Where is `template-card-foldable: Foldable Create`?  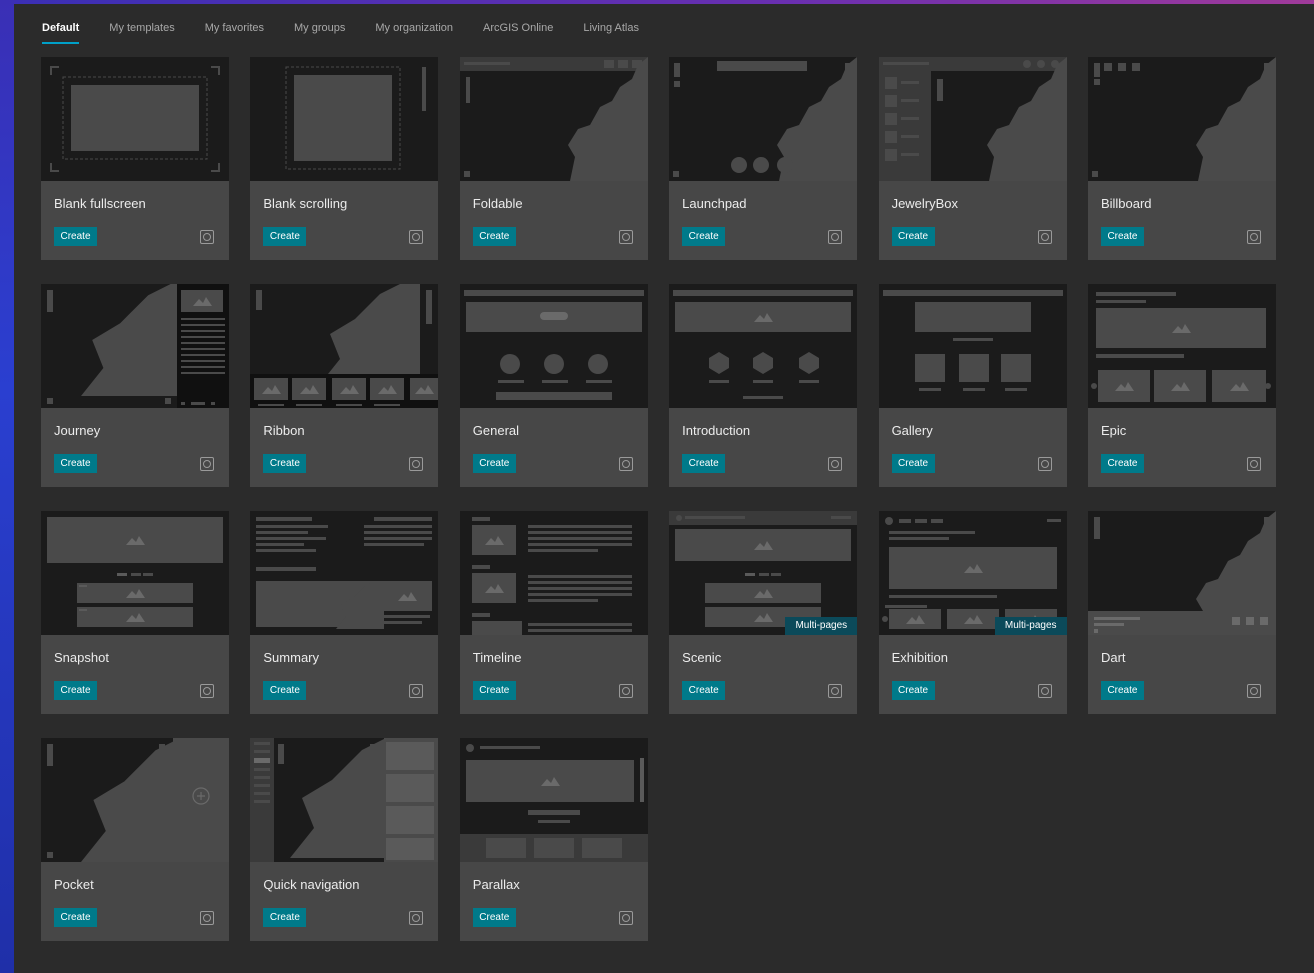
template-card-foldable: Foldable Create is located at coordinates (553, 158).